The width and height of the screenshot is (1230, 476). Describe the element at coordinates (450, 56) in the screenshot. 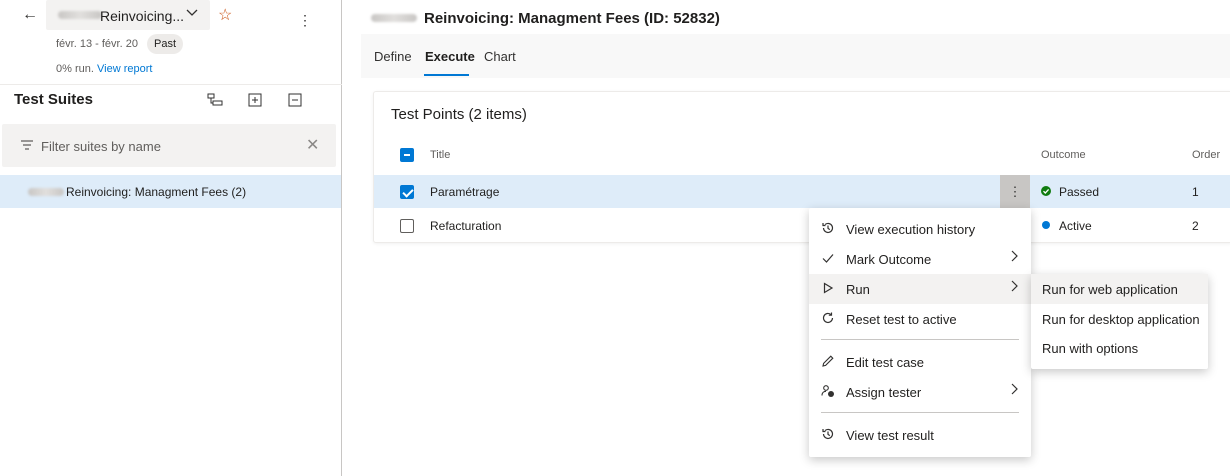

I see `tab-execute: Execute` at that location.